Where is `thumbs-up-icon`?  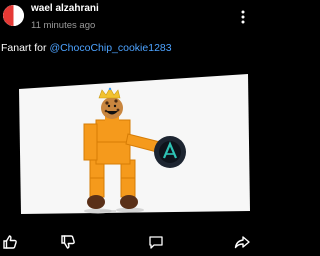 thumbs-up-icon is located at coordinates (10, 242).